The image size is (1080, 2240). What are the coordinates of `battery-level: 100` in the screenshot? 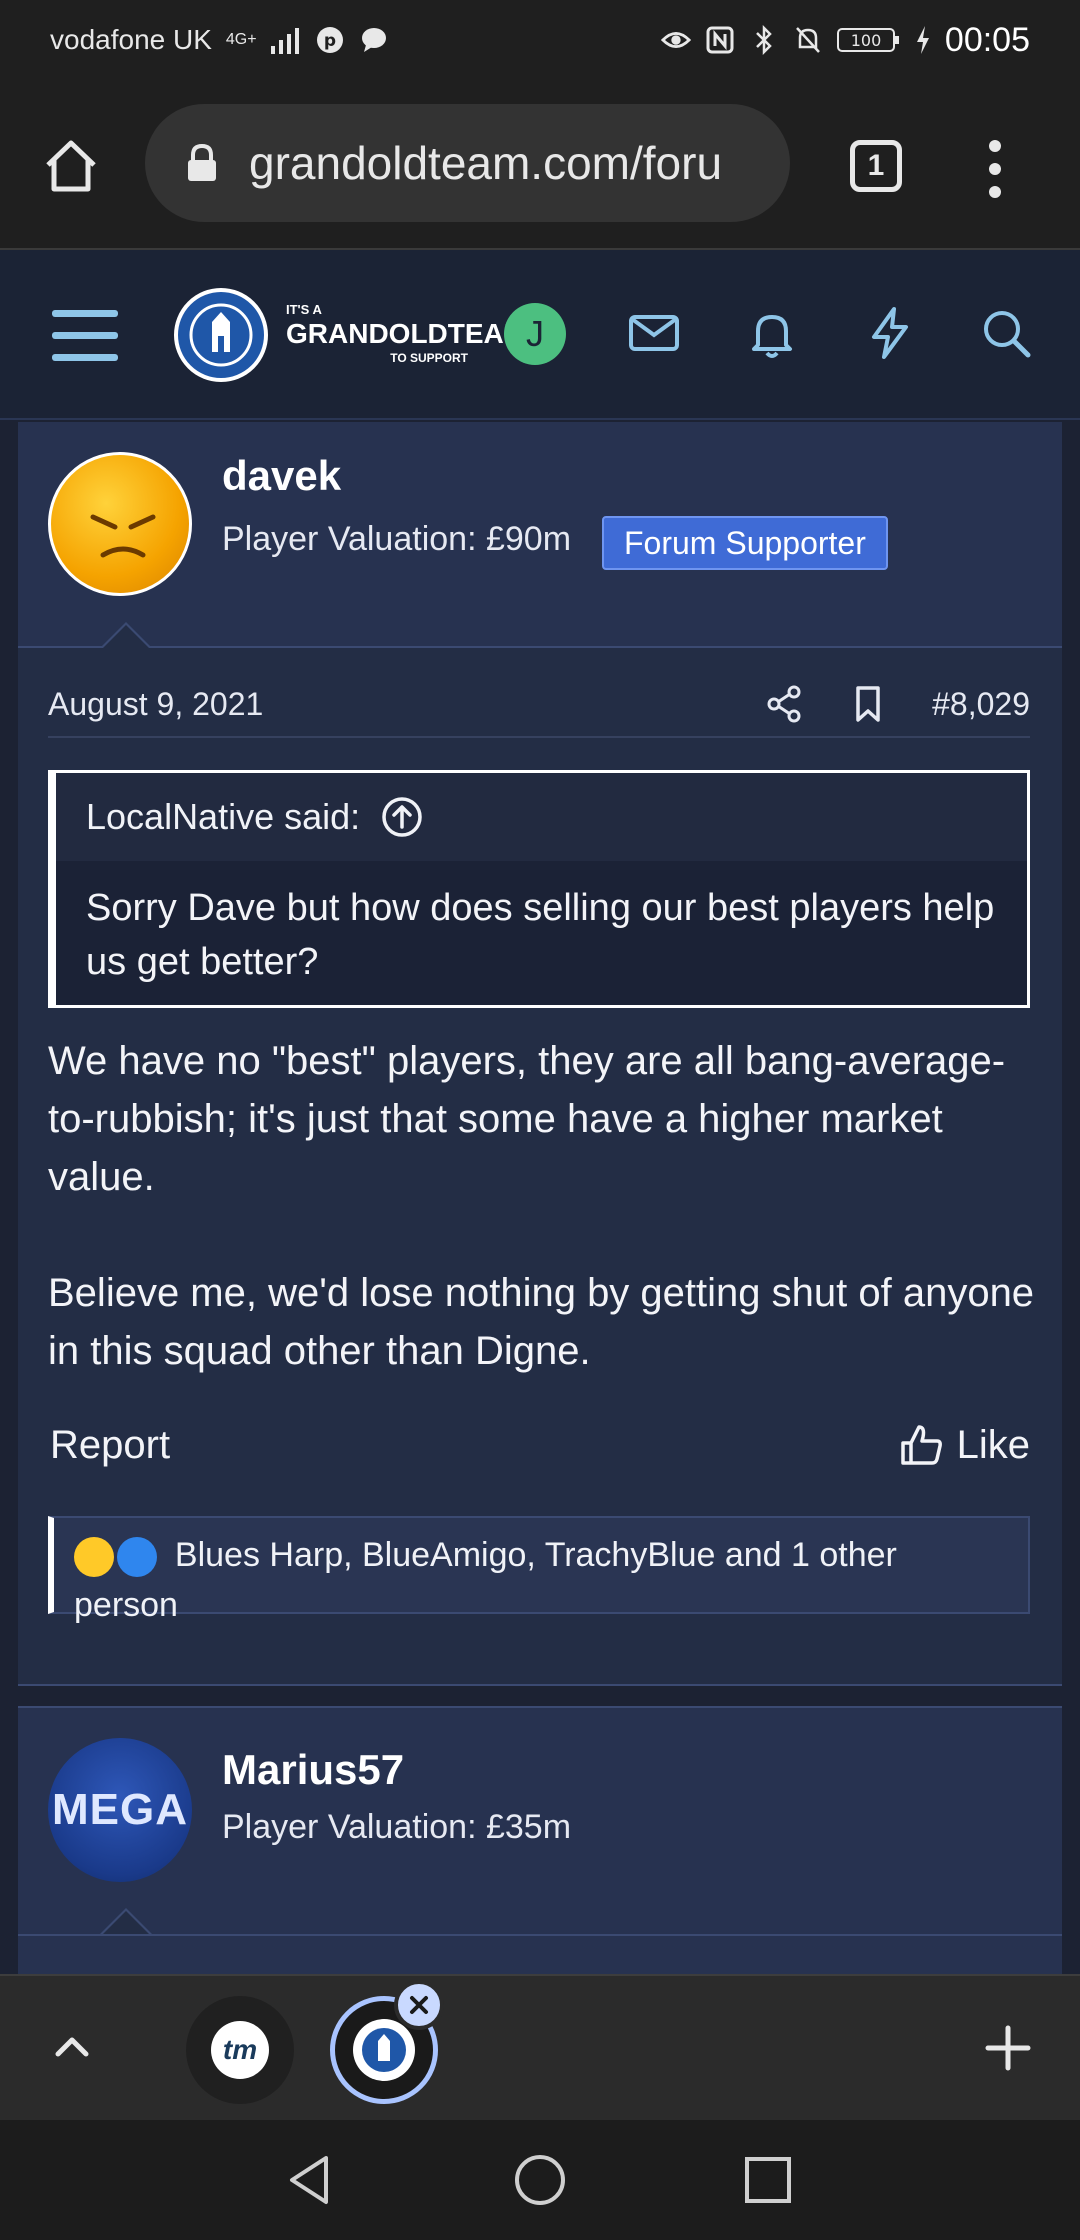 It's located at (866, 40).